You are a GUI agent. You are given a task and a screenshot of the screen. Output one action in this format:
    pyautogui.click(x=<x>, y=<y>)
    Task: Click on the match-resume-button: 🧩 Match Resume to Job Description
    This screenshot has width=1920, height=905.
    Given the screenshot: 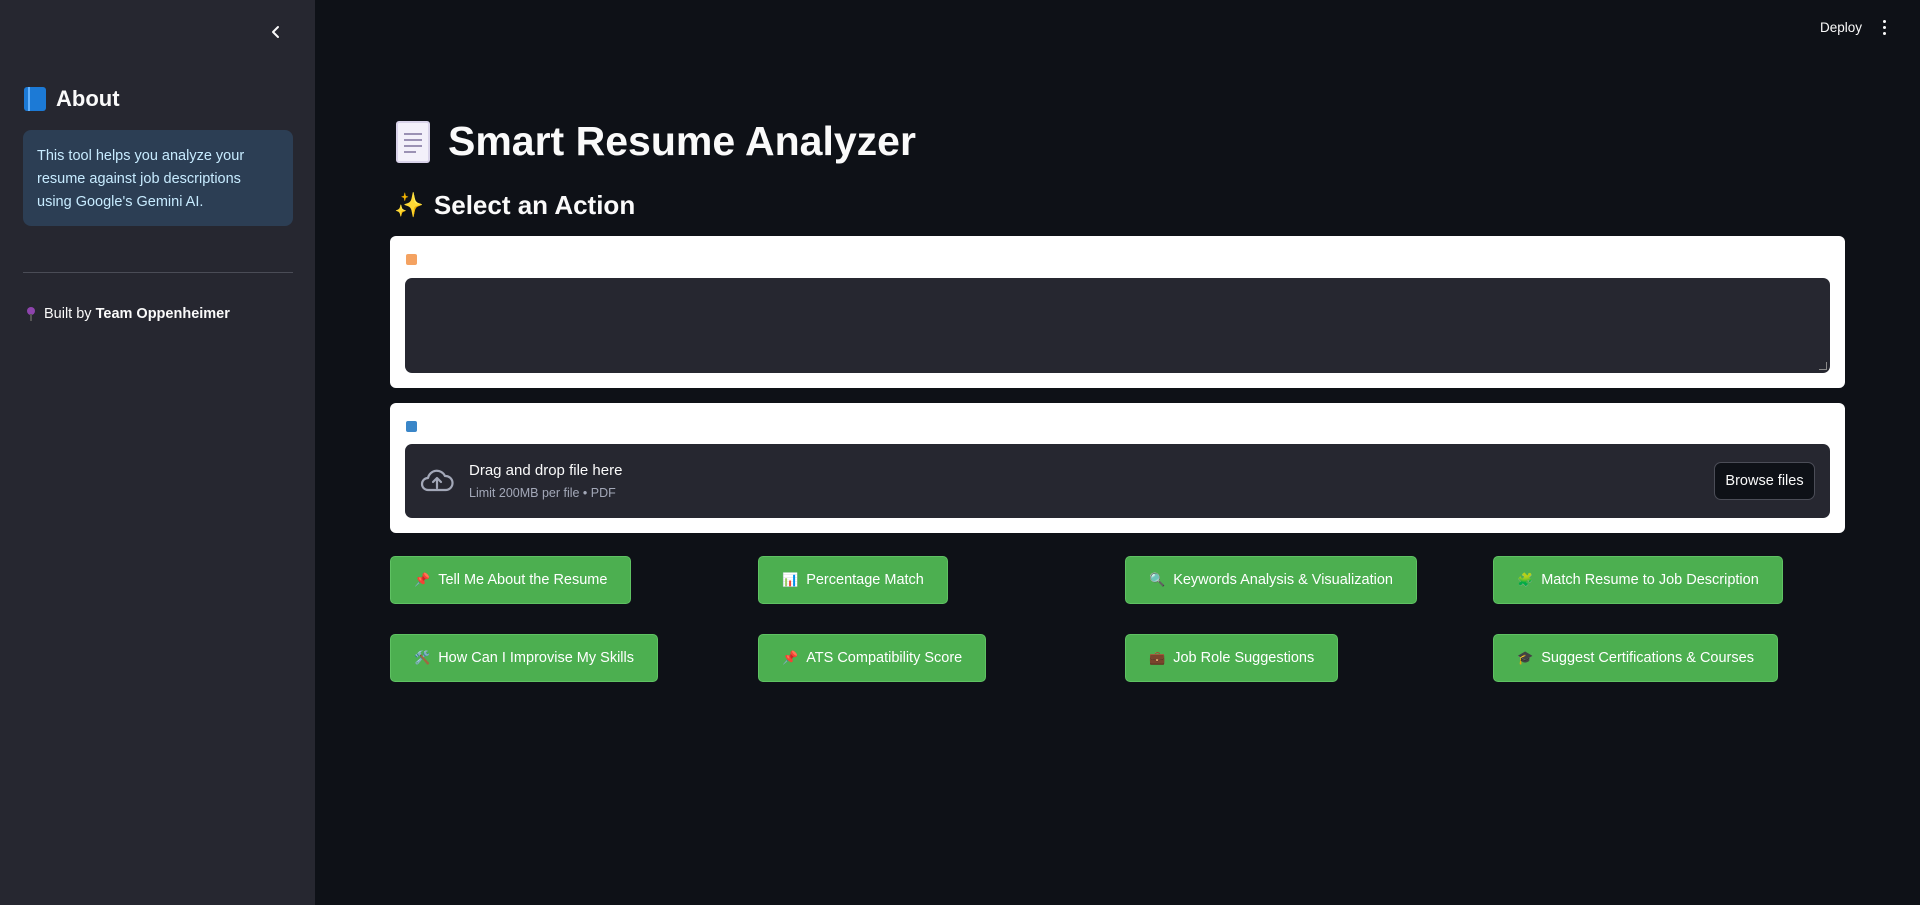 What is the action you would take?
    pyautogui.click(x=1638, y=580)
    